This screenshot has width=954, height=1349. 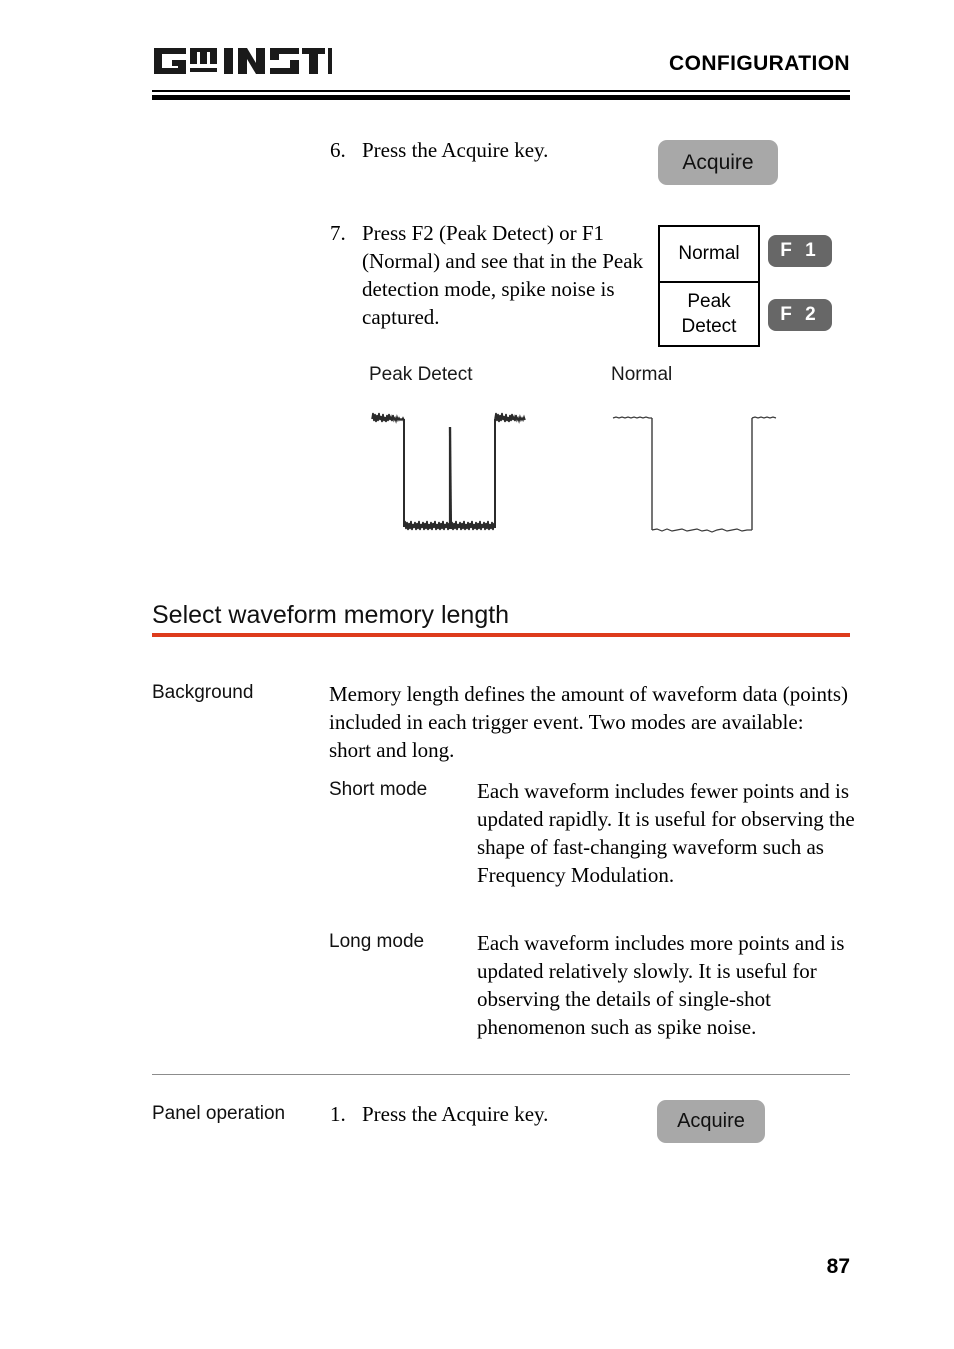 What do you see at coordinates (800, 251) in the screenshot?
I see `f1-key-button: F 1` at bounding box center [800, 251].